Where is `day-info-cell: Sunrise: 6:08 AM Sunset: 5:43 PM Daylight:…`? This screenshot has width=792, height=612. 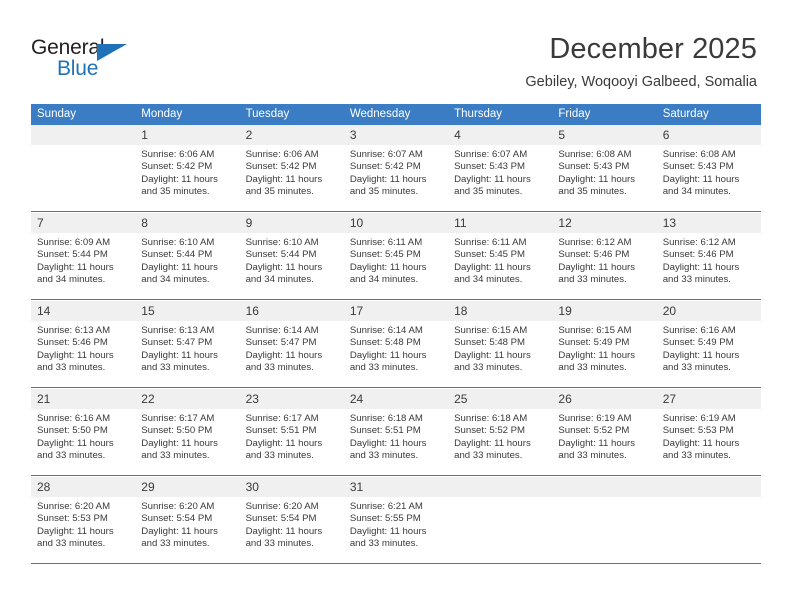
day-info-cell: Sunrise: 6:08 AM Sunset: 5:43 PM Daylight:… is located at coordinates (604, 178).